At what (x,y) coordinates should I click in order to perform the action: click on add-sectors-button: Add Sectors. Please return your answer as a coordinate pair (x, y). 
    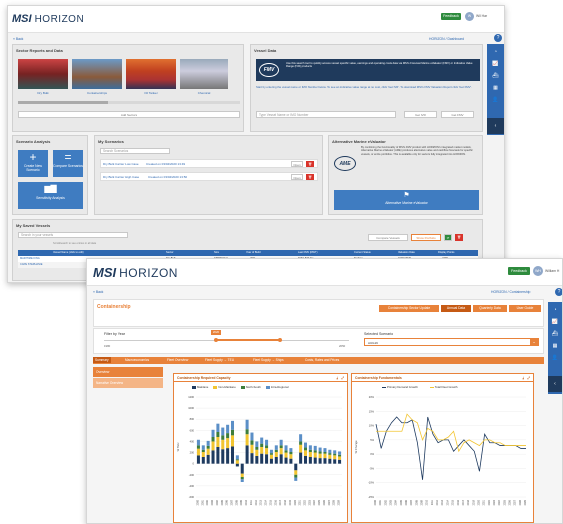
    Looking at the image, I should click on (129, 114).